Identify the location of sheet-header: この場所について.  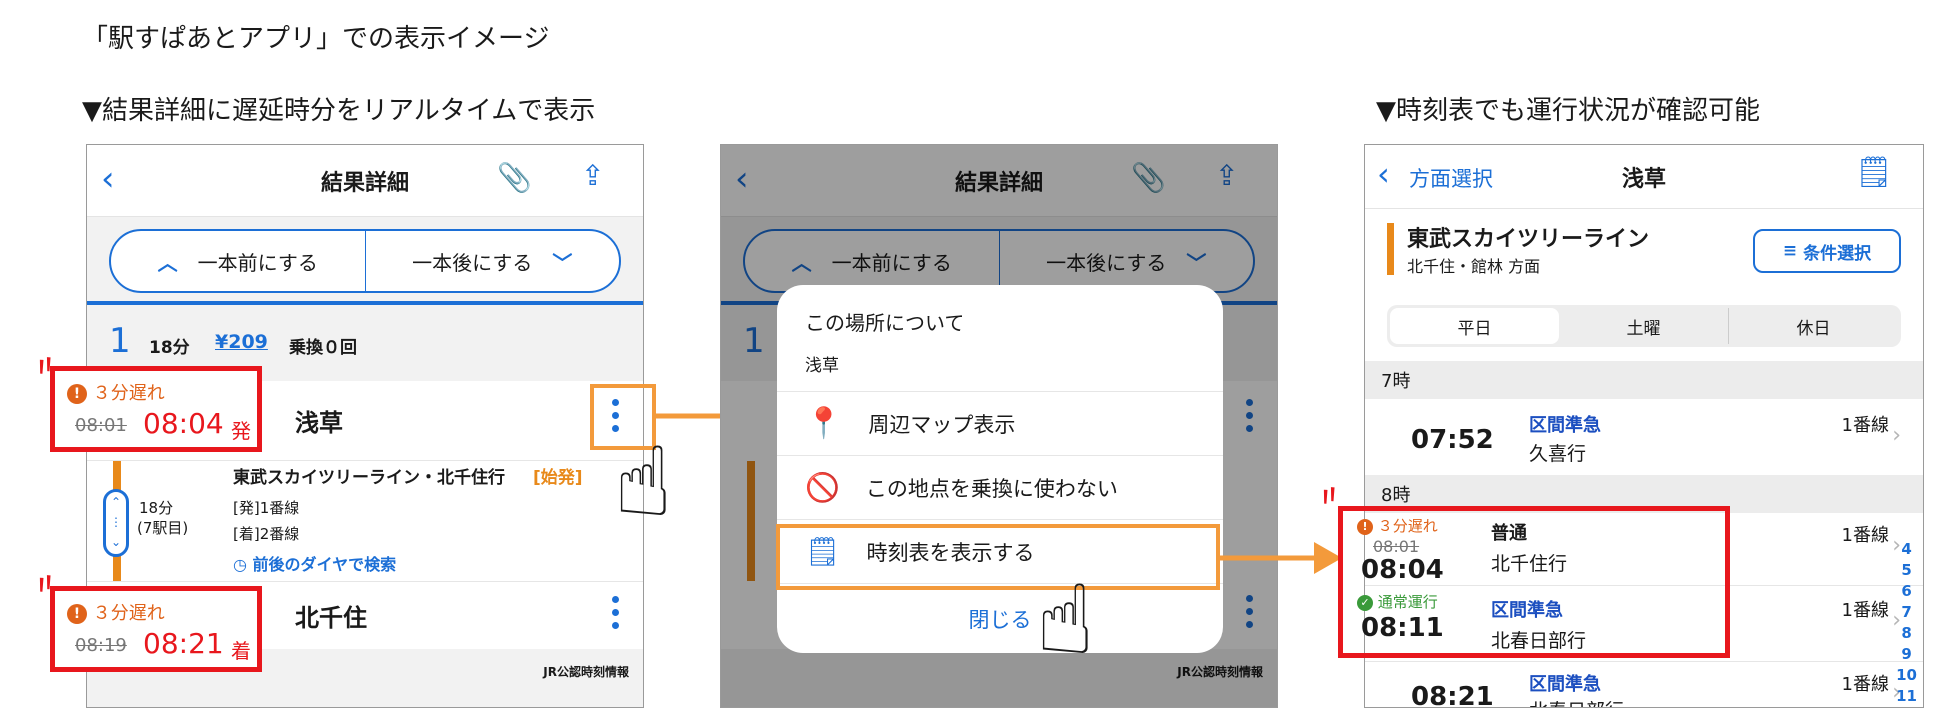
(885, 323).